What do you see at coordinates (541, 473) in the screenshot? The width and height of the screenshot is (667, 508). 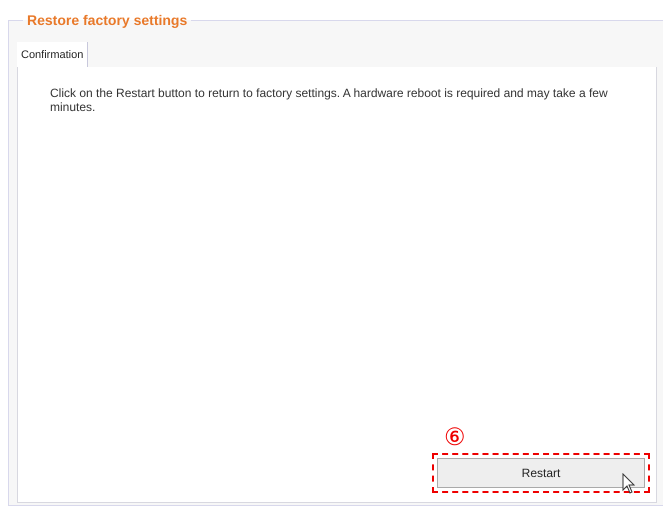 I see `restart-button: Restart` at bounding box center [541, 473].